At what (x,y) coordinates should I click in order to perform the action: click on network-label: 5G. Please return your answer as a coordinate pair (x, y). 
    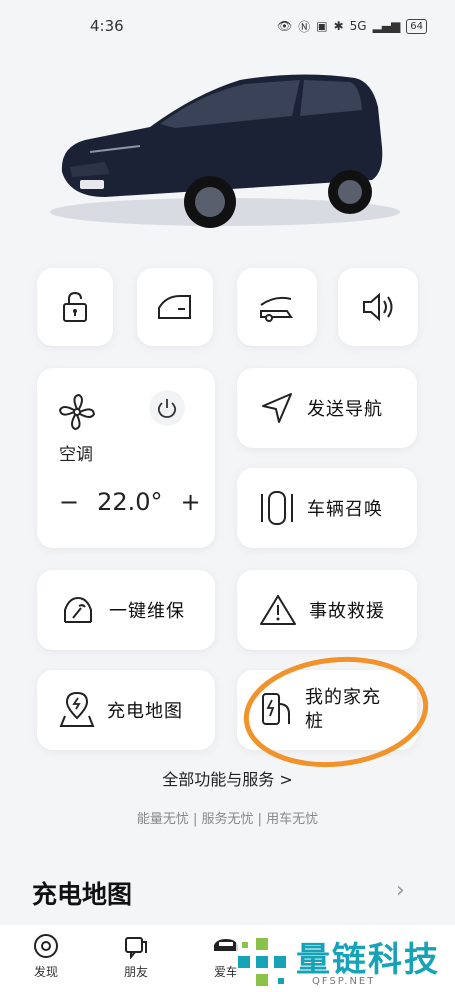
    Looking at the image, I should click on (358, 26).